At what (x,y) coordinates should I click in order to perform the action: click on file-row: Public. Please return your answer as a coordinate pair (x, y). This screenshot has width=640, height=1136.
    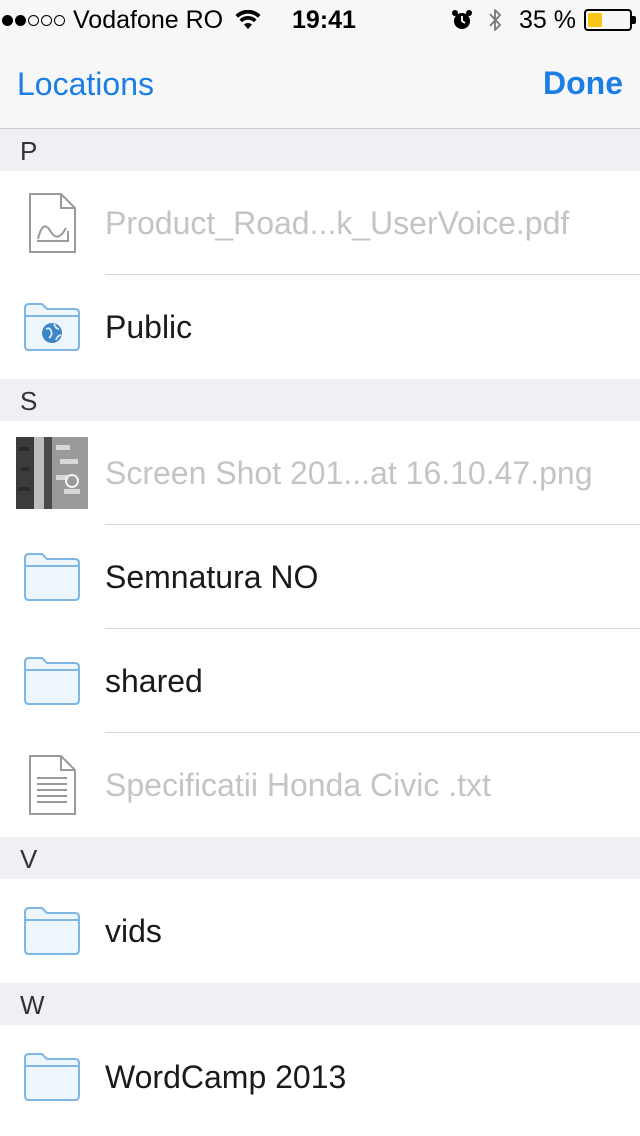
    Looking at the image, I should click on (320, 327).